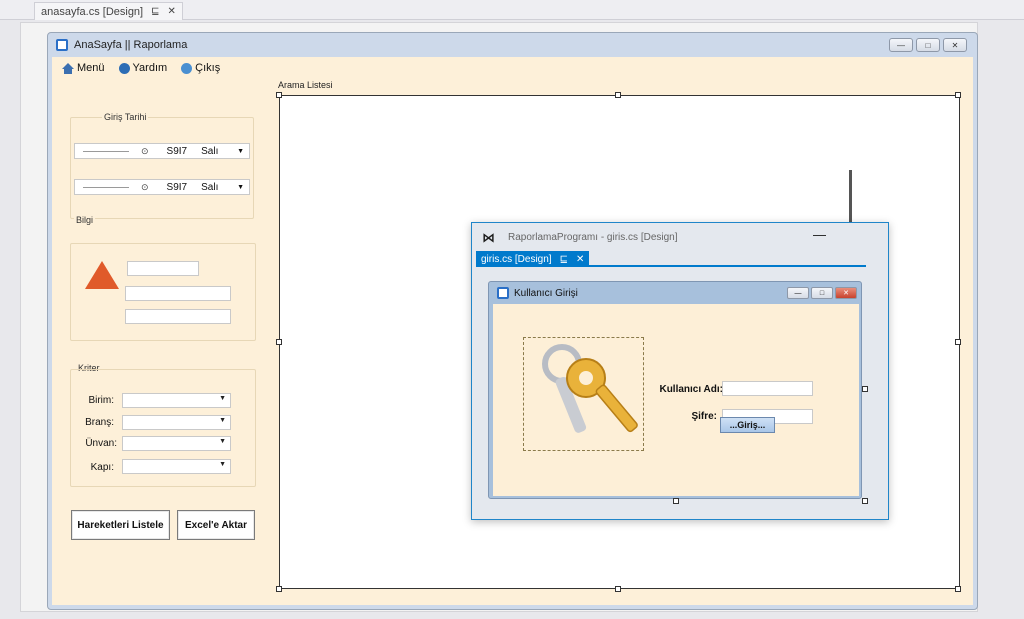 This screenshot has height=619, width=1024. I want to click on help-icon, so click(124, 68).